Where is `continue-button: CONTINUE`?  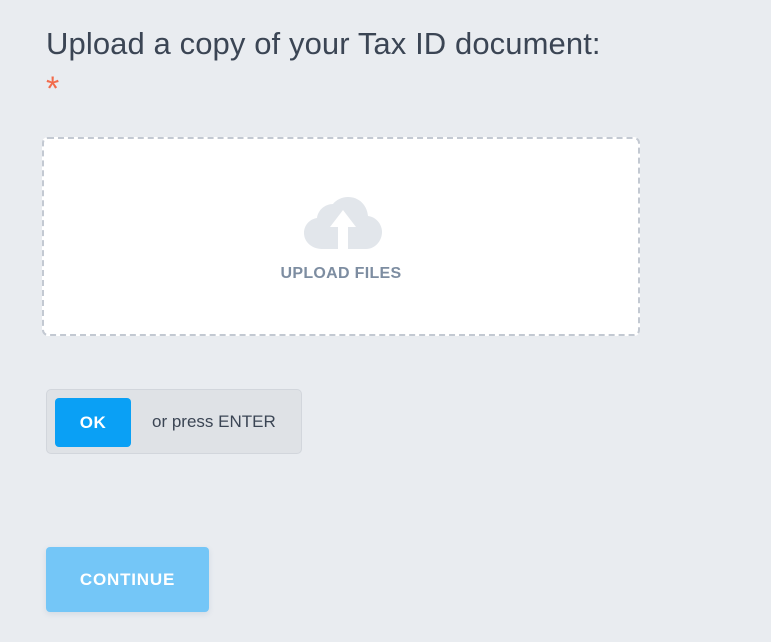 continue-button: CONTINUE is located at coordinates (127, 579).